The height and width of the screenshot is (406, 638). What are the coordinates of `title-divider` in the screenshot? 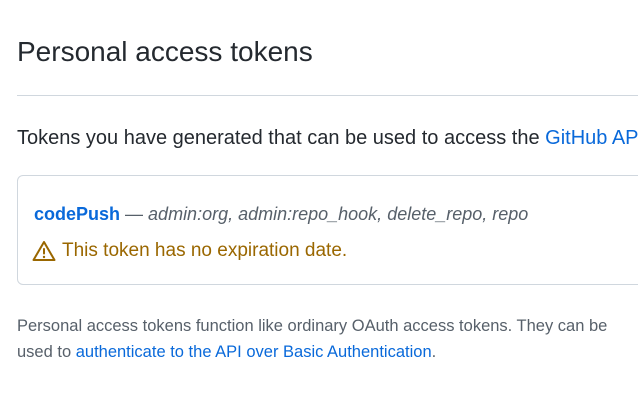 It's located at (327, 95).